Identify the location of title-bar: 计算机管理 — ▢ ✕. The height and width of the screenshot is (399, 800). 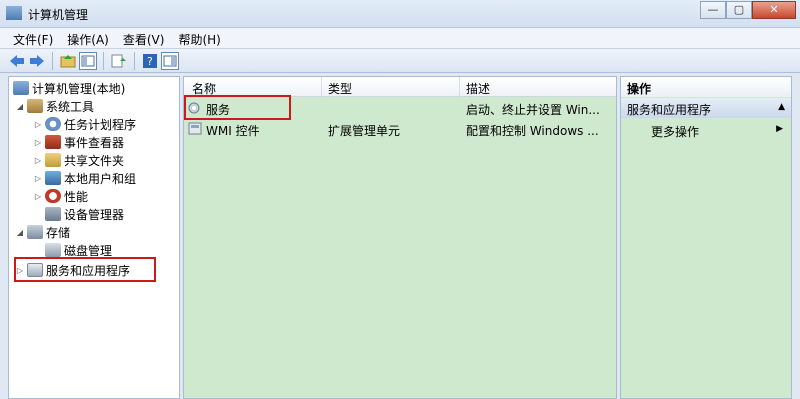
(400, 14).